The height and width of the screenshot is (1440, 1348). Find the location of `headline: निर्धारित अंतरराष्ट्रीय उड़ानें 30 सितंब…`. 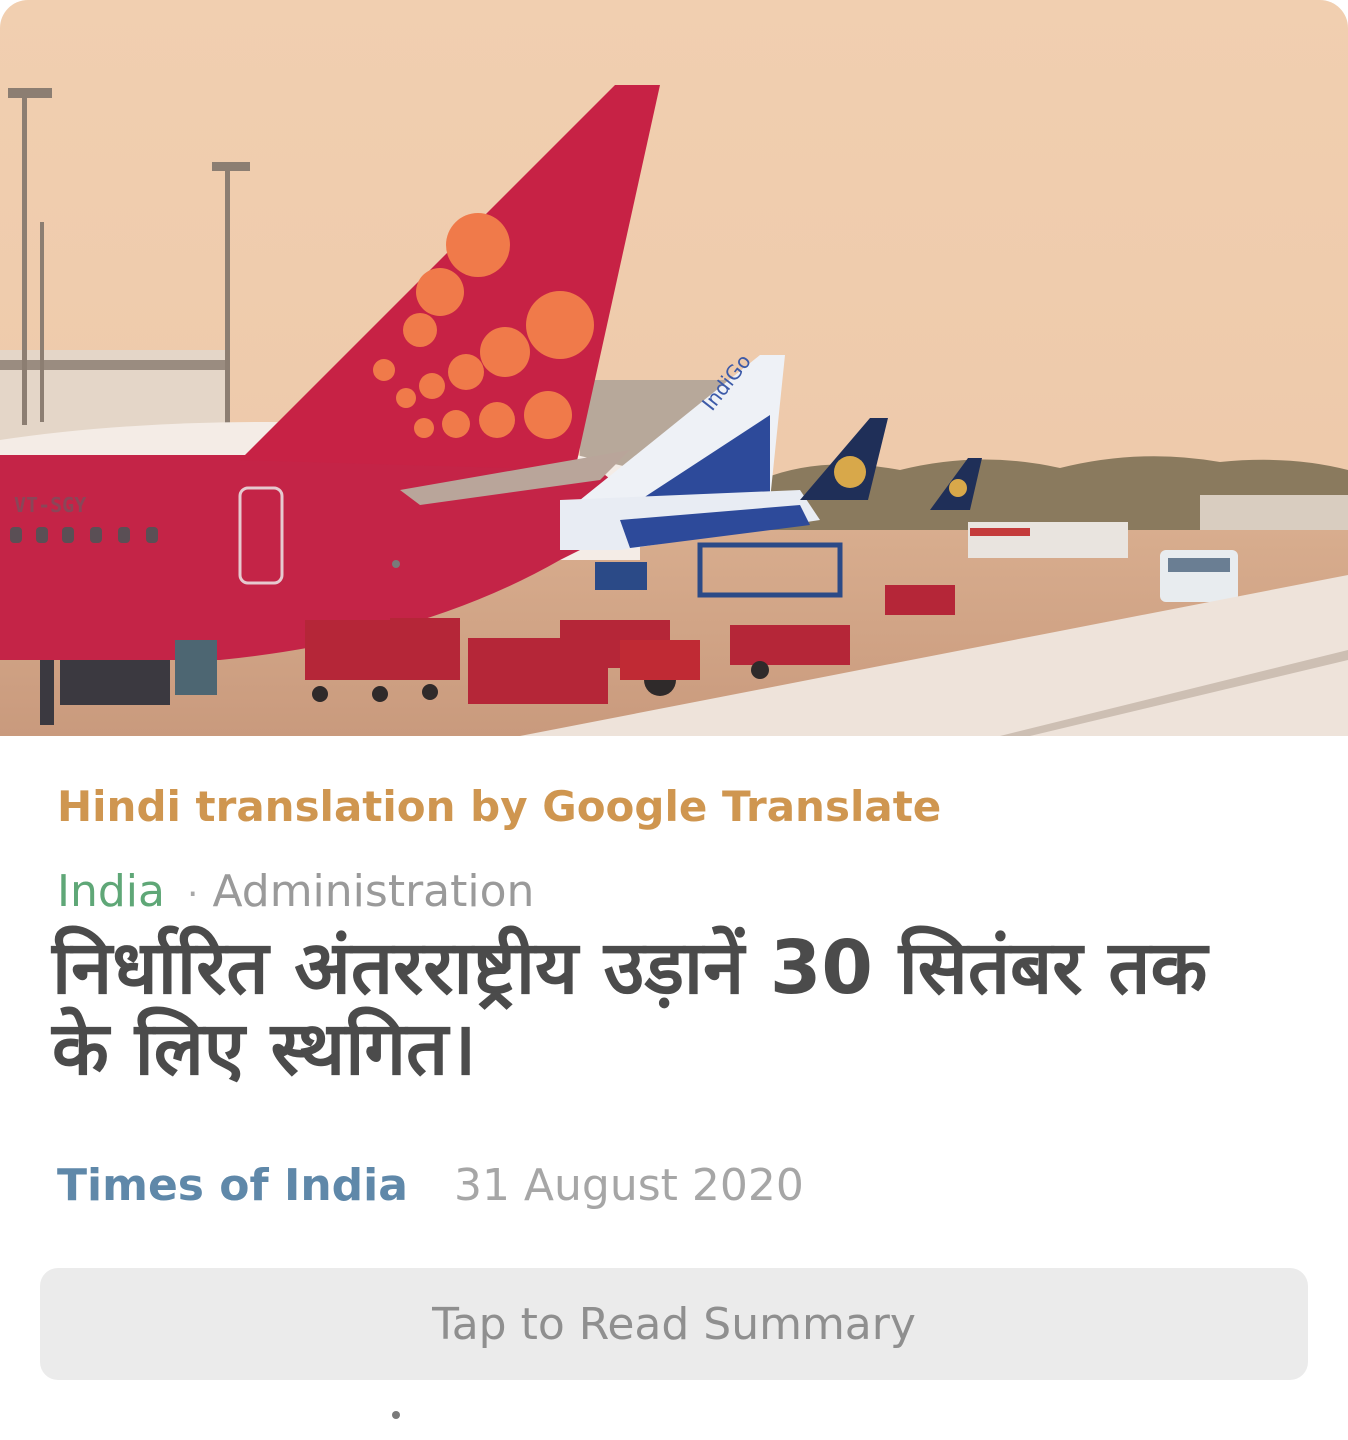

headline: निर्धारित अंतरराष्ट्रीय उड़ानें 30 सितंब… is located at coordinates (652, 1009).